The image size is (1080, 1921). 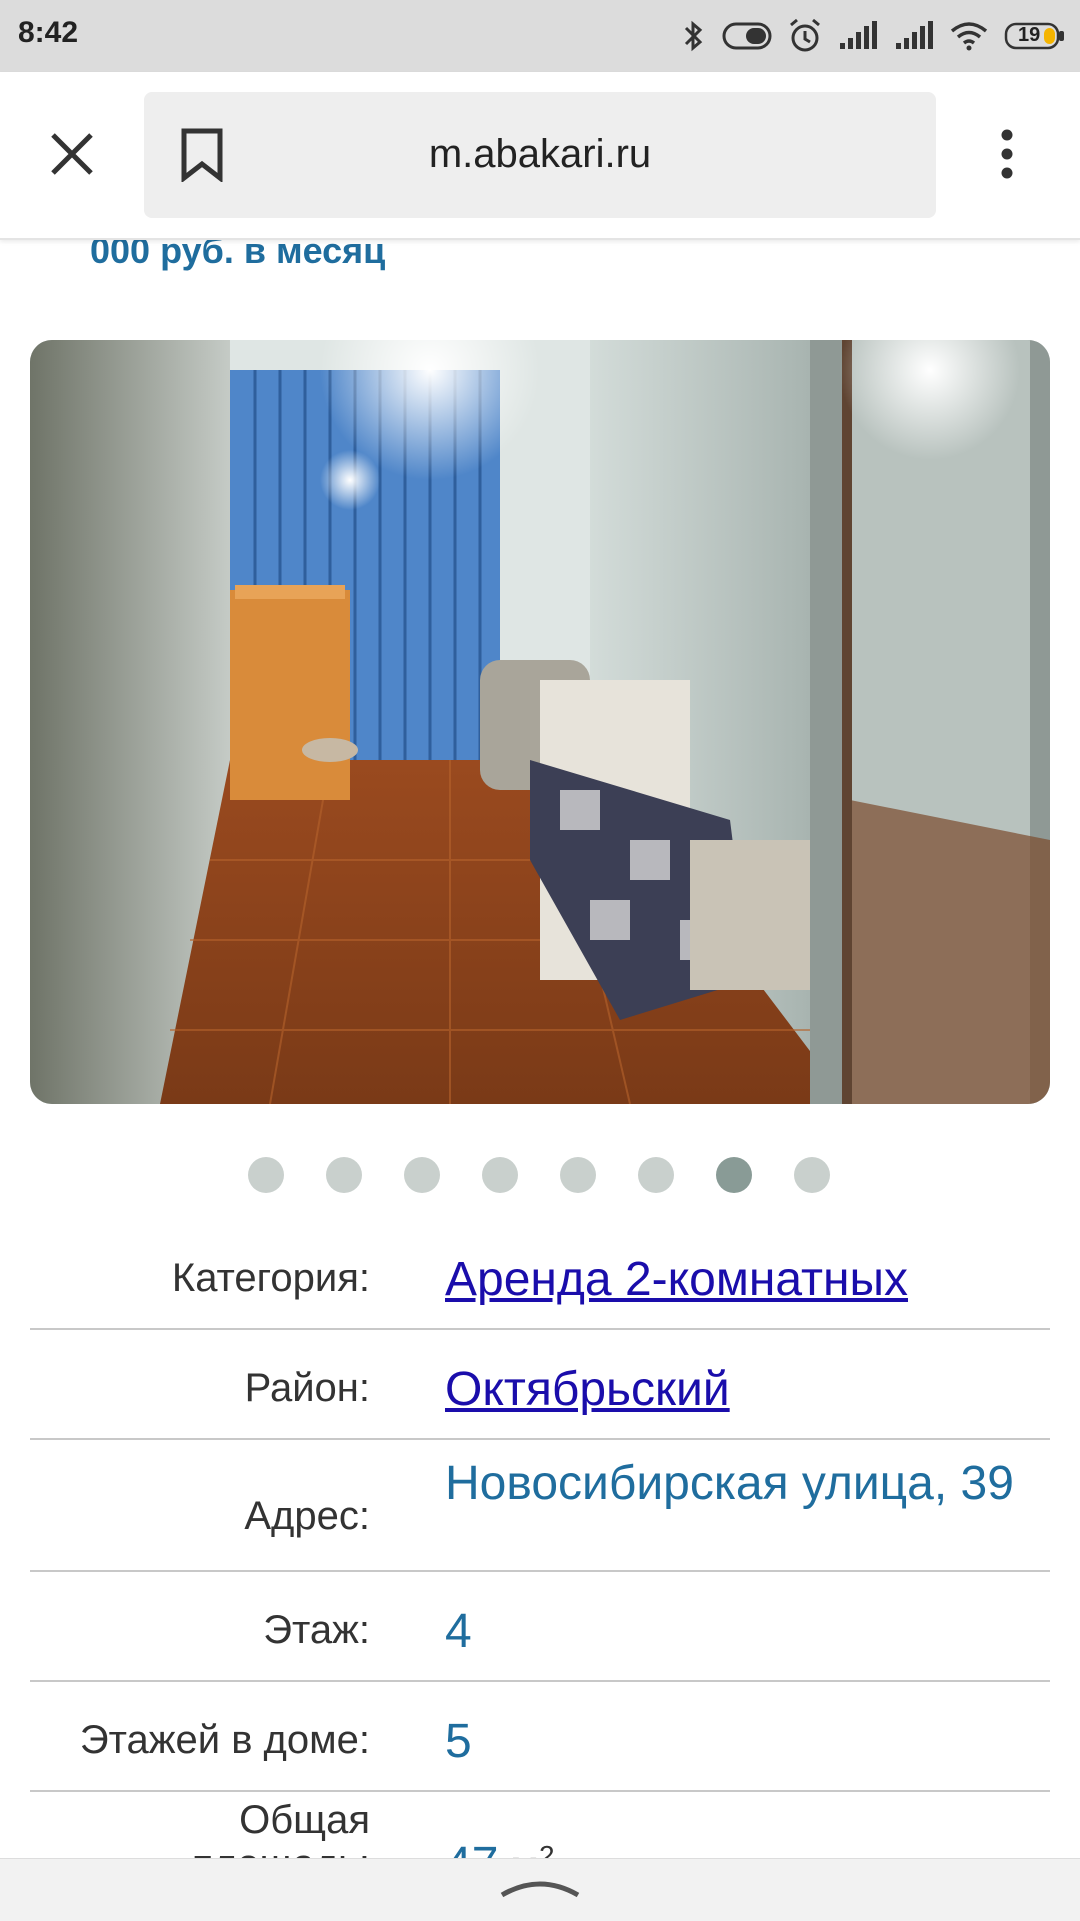 What do you see at coordinates (735, 1632) in the screenshot?
I see `detail-value: 4` at bounding box center [735, 1632].